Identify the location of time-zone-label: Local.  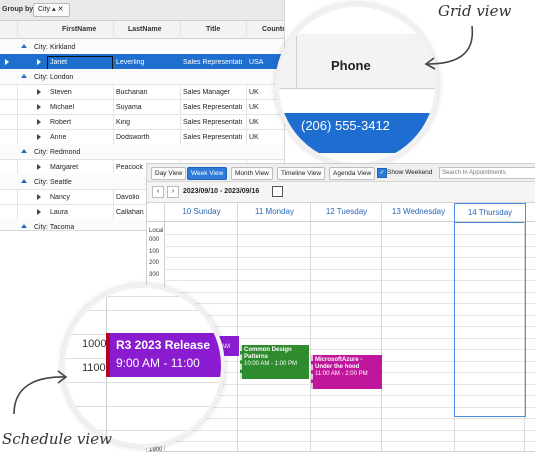
(156, 231).